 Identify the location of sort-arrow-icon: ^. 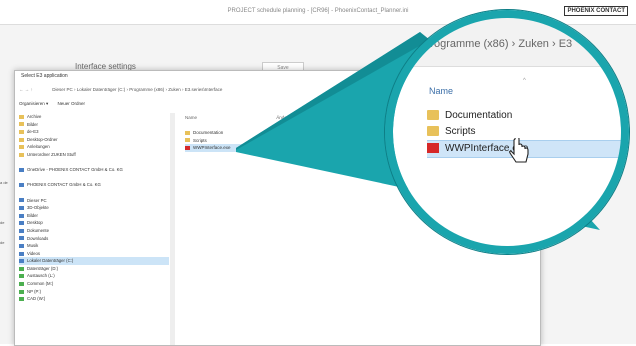
(524, 81).